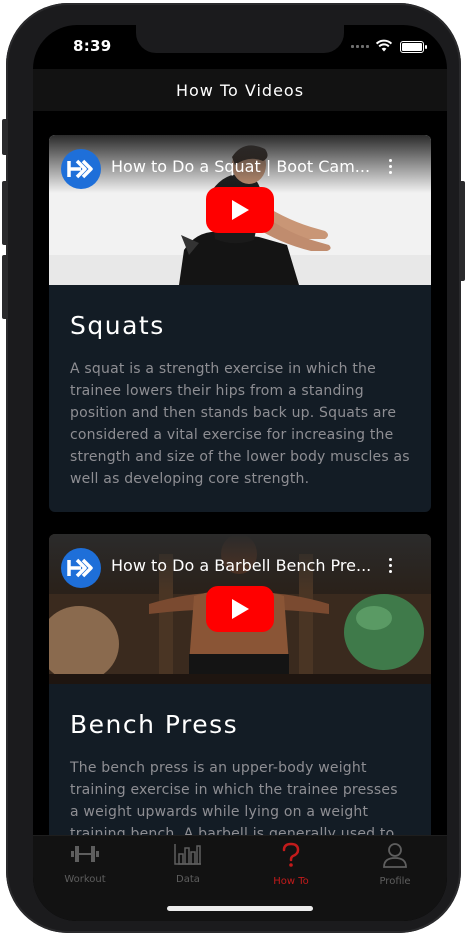 The height and width of the screenshot is (938, 467). Describe the element at coordinates (240, 39) in the screenshot. I see `notch` at that location.